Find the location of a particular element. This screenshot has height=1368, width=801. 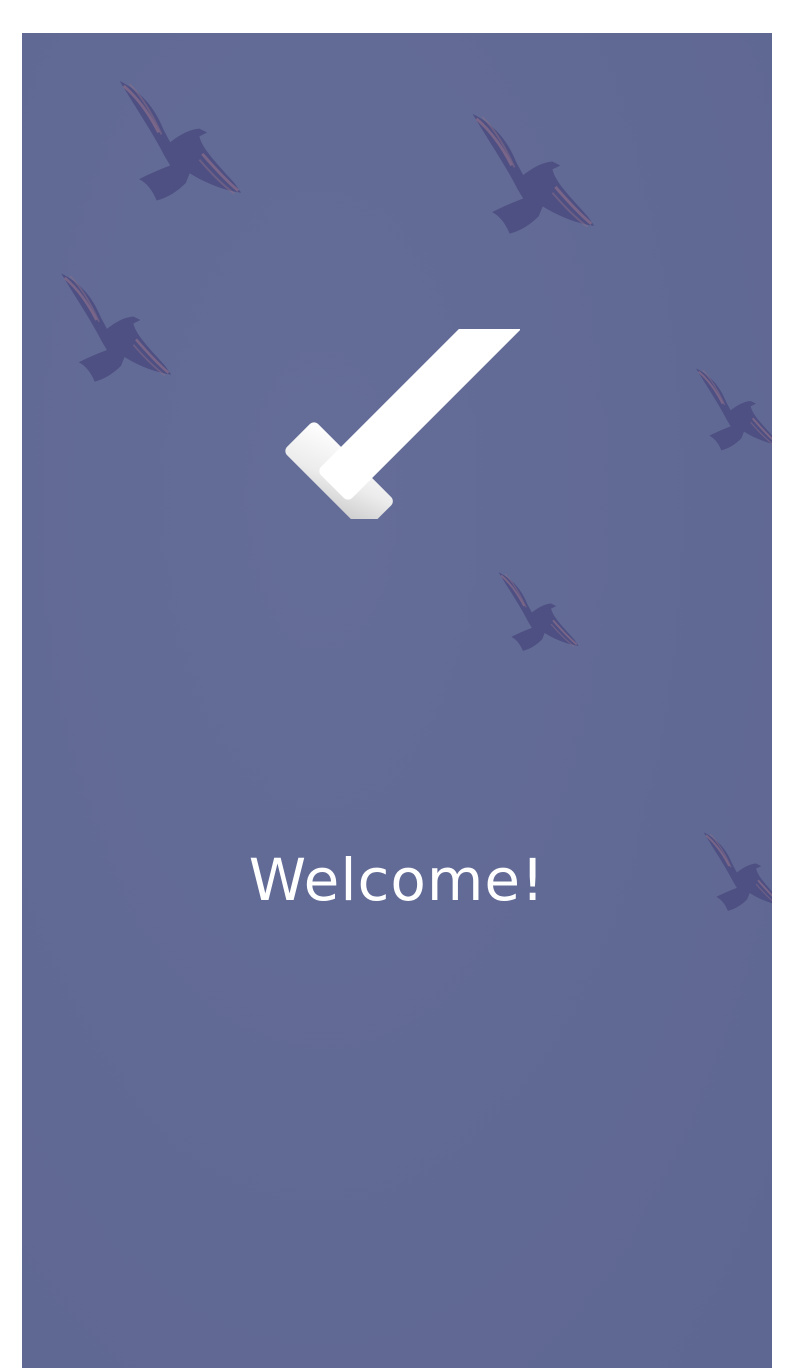

welcome-heading: Welcome! is located at coordinates (397, 880).